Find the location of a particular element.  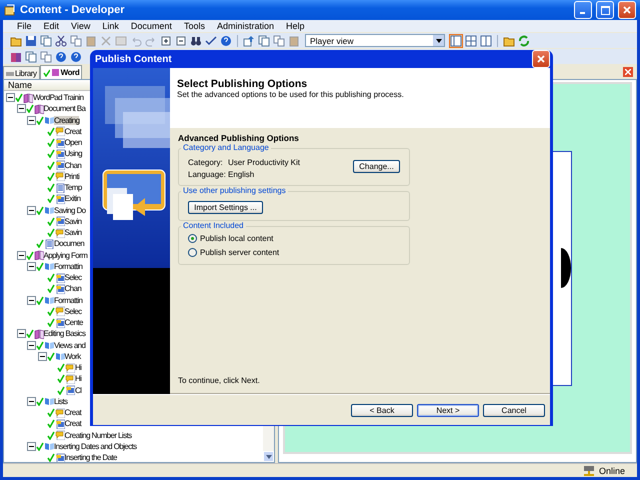

layout-icon is located at coordinates (456, 41).